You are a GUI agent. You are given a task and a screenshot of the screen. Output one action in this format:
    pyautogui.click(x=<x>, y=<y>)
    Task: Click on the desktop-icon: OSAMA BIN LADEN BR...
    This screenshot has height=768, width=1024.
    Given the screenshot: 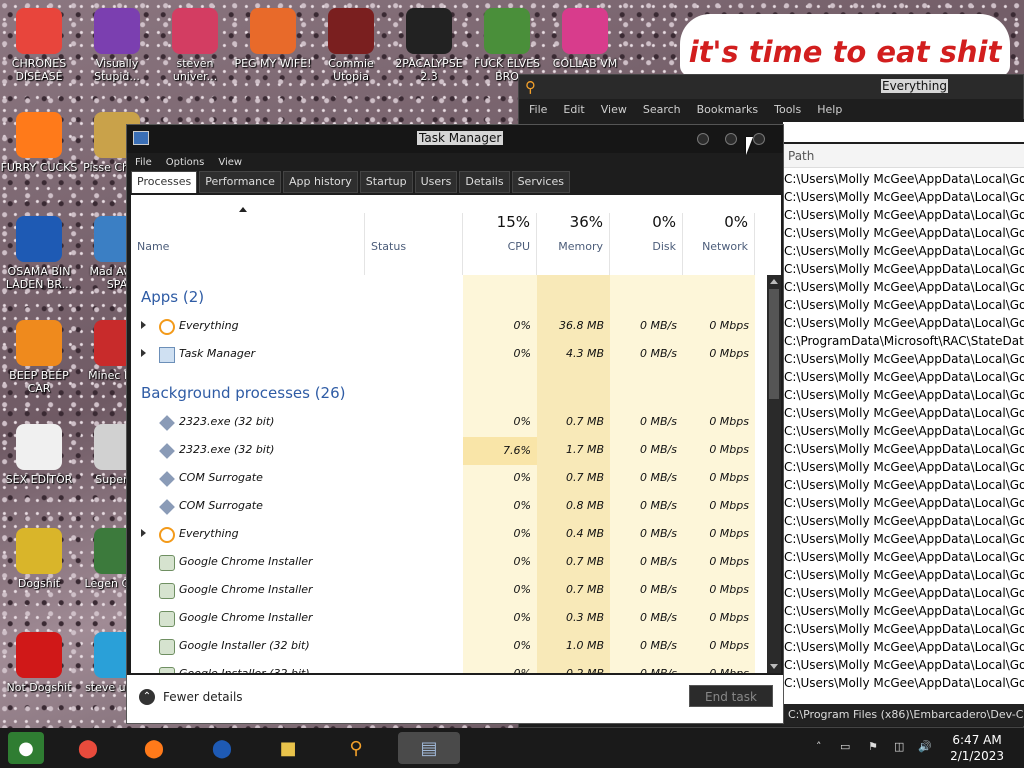 What is the action you would take?
    pyautogui.click(x=39, y=253)
    